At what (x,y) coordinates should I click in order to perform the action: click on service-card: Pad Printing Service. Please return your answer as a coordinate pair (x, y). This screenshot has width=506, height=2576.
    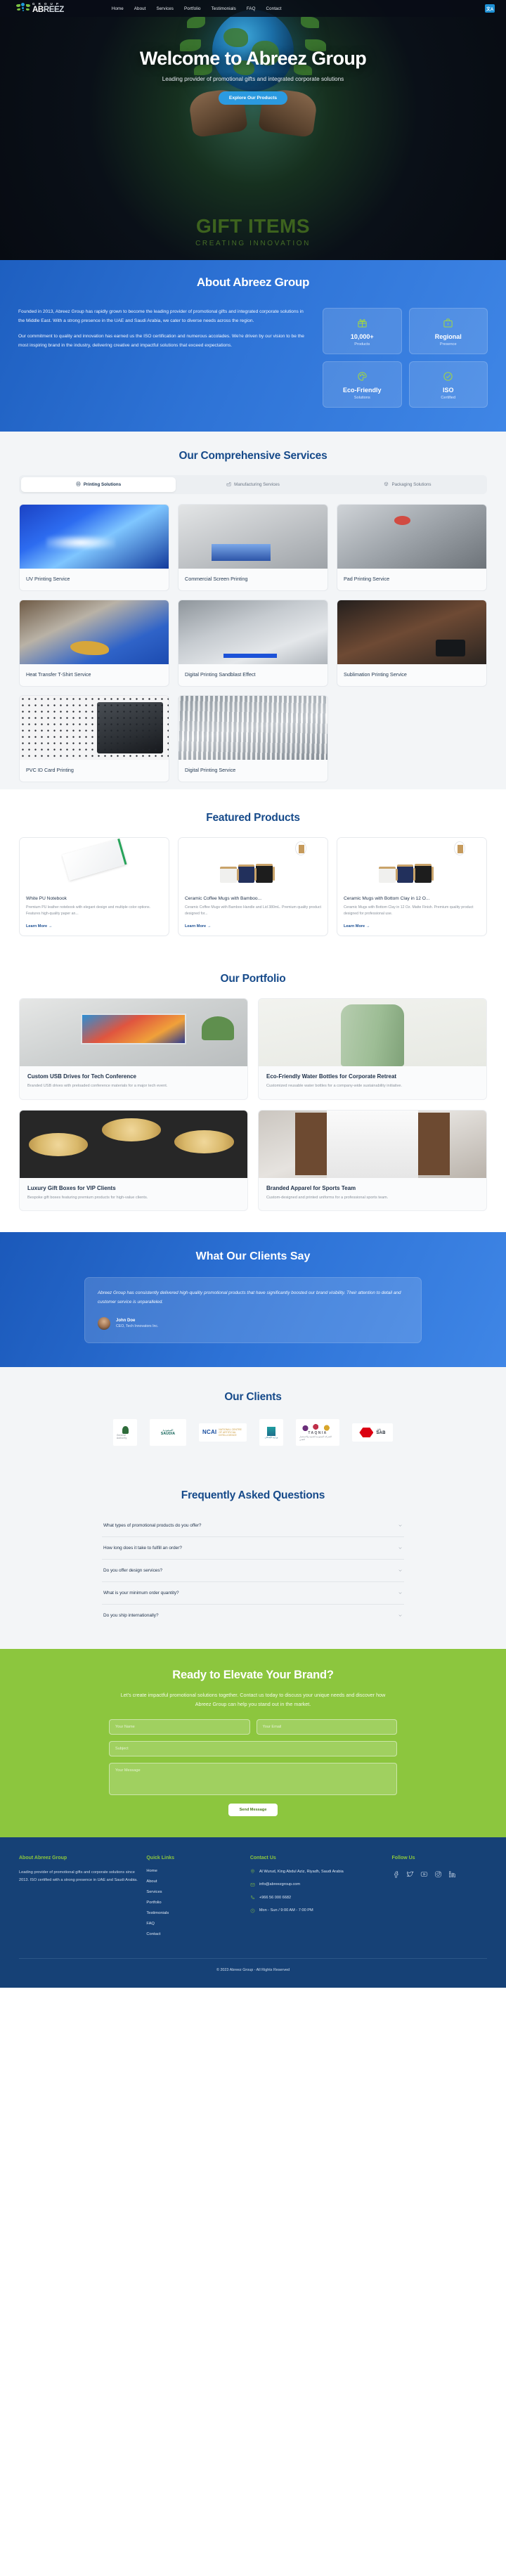
    Looking at the image, I should click on (412, 548).